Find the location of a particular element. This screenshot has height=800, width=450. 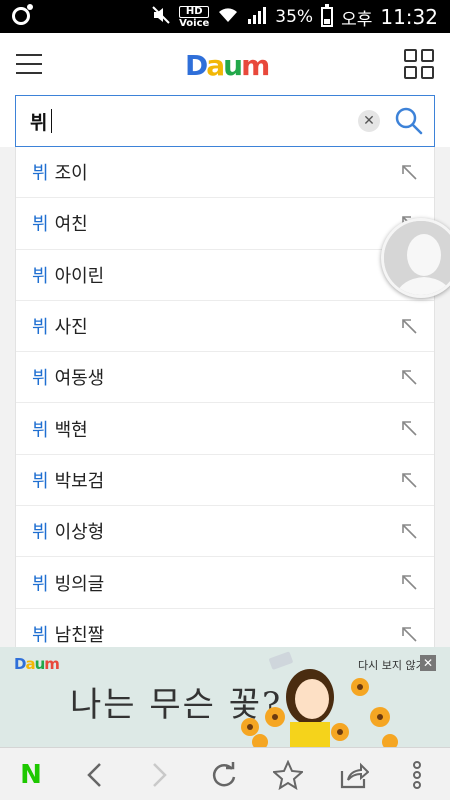

suggestion-text: 여동생 is located at coordinates (79, 379).